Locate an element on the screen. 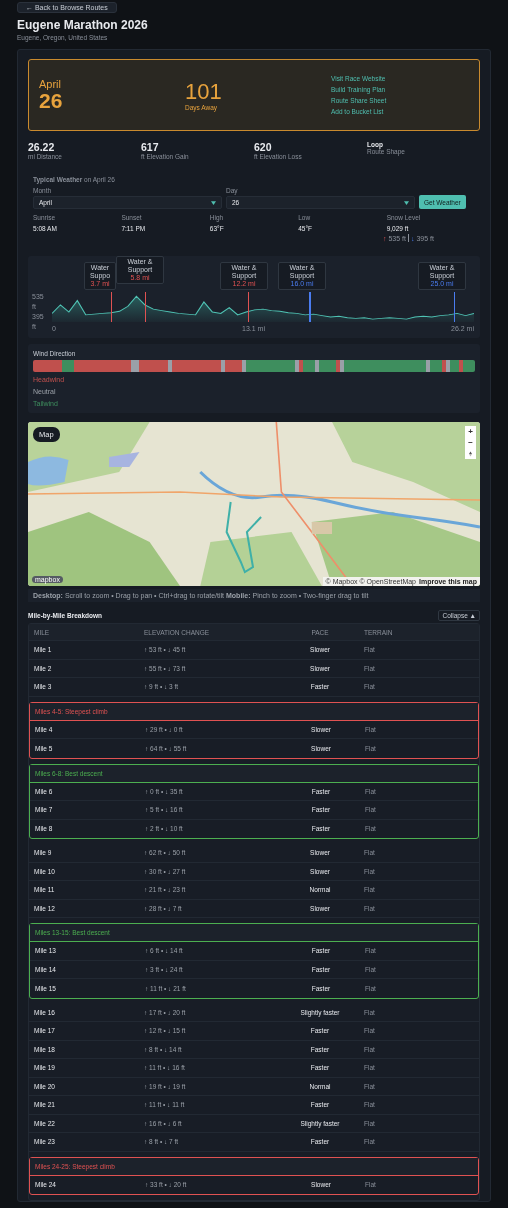  race-title: Eugene Marathon 2026 is located at coordinates (83, 25).